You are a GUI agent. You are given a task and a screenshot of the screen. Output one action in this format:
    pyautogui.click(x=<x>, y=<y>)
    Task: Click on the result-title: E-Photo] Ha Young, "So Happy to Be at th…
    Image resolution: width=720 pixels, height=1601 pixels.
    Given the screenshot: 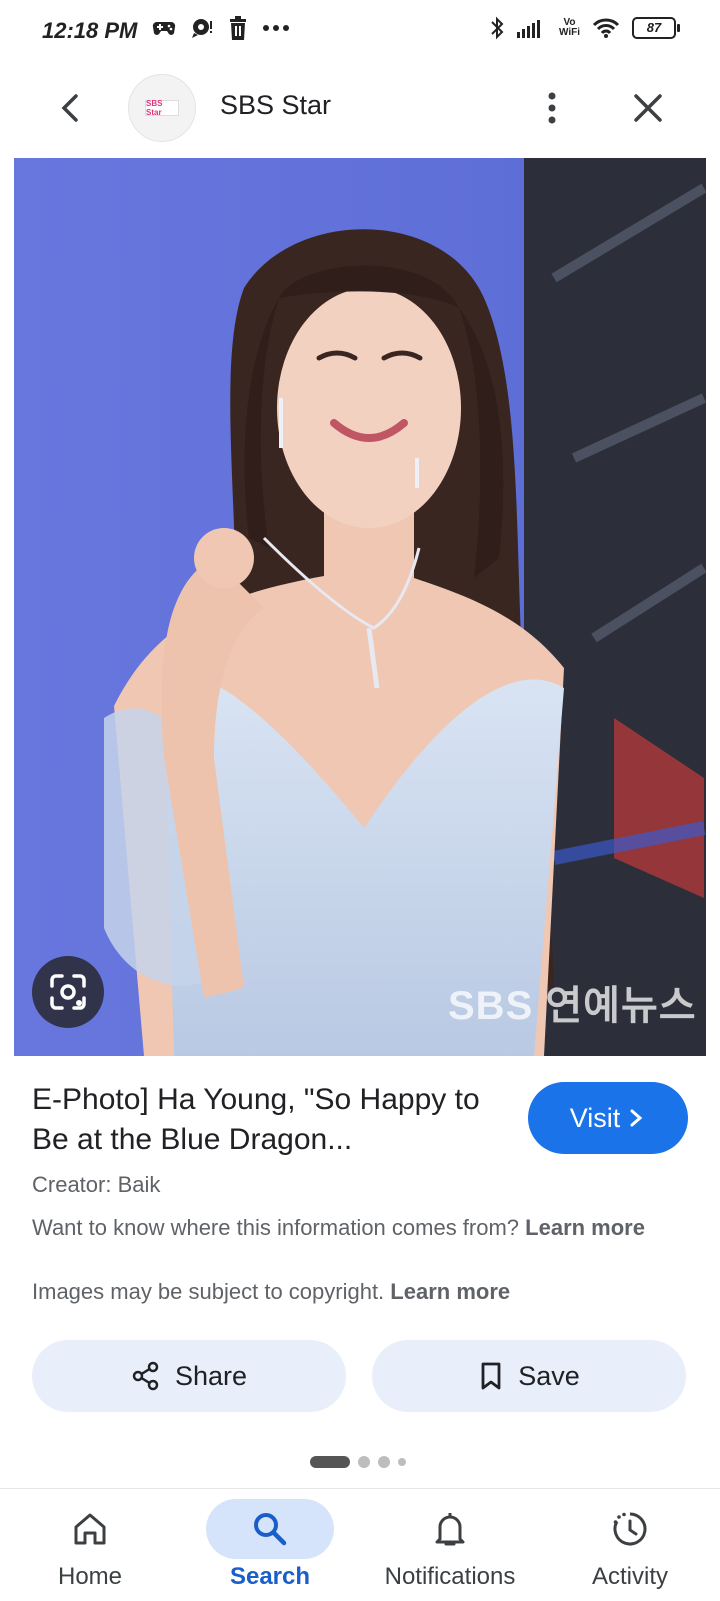 What is the action you would take?
    pyautogui.click(x=262, y=1120)
    